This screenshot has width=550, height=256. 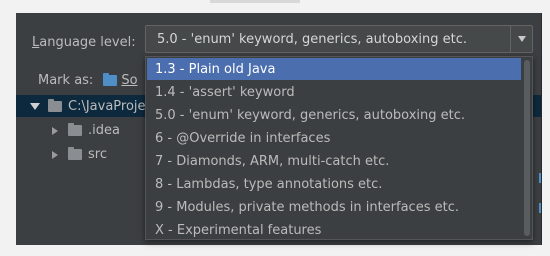 I want to click on language-level-option: X - Experimental features, so click(x=334, y=229).